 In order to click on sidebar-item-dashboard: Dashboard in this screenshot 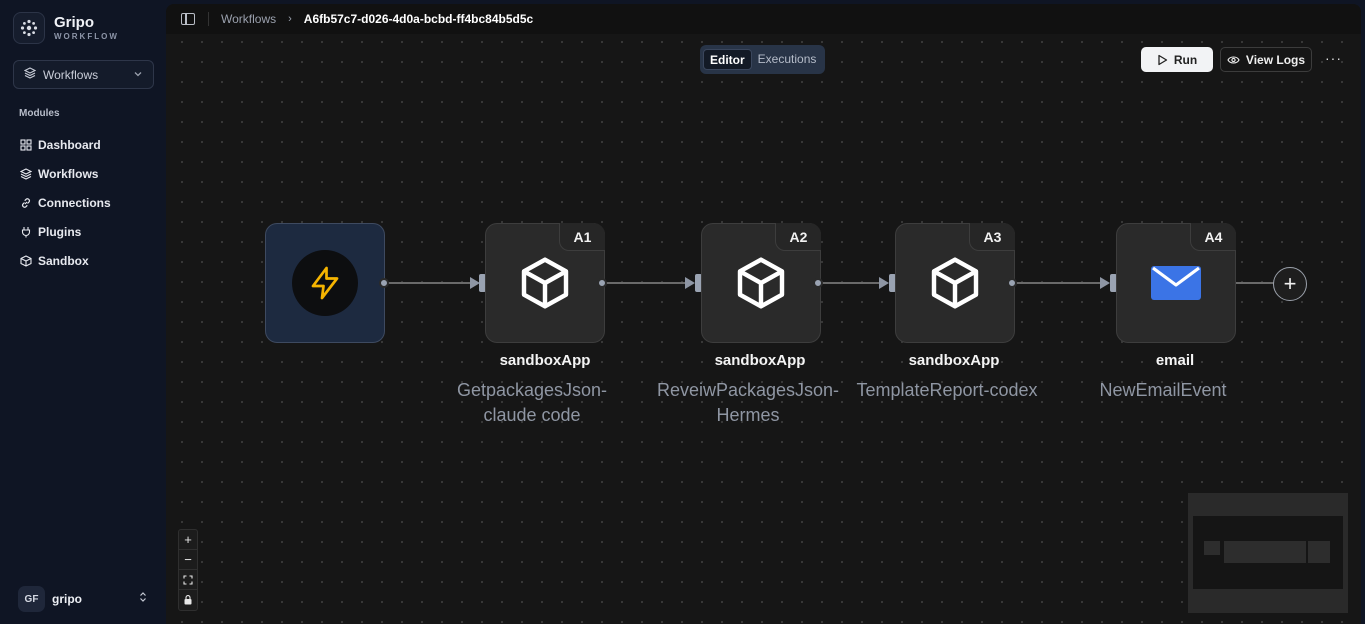, I will do `click(65, 144)`.